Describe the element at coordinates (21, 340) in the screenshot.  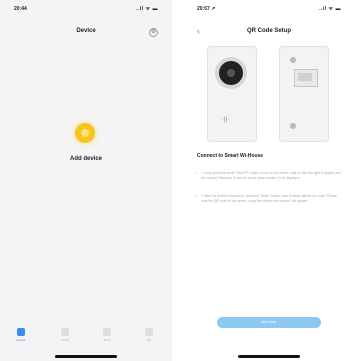
I see `tab-label: Device` at that location.